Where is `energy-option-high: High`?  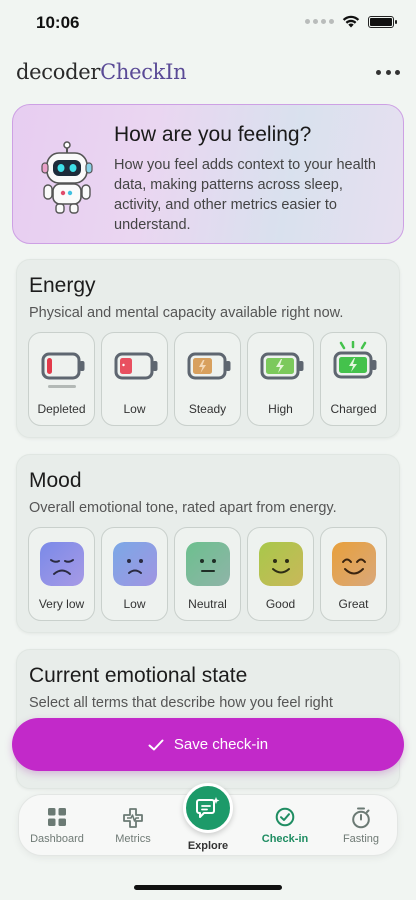 energy-option-high: High is located at coordinates (280, 379).